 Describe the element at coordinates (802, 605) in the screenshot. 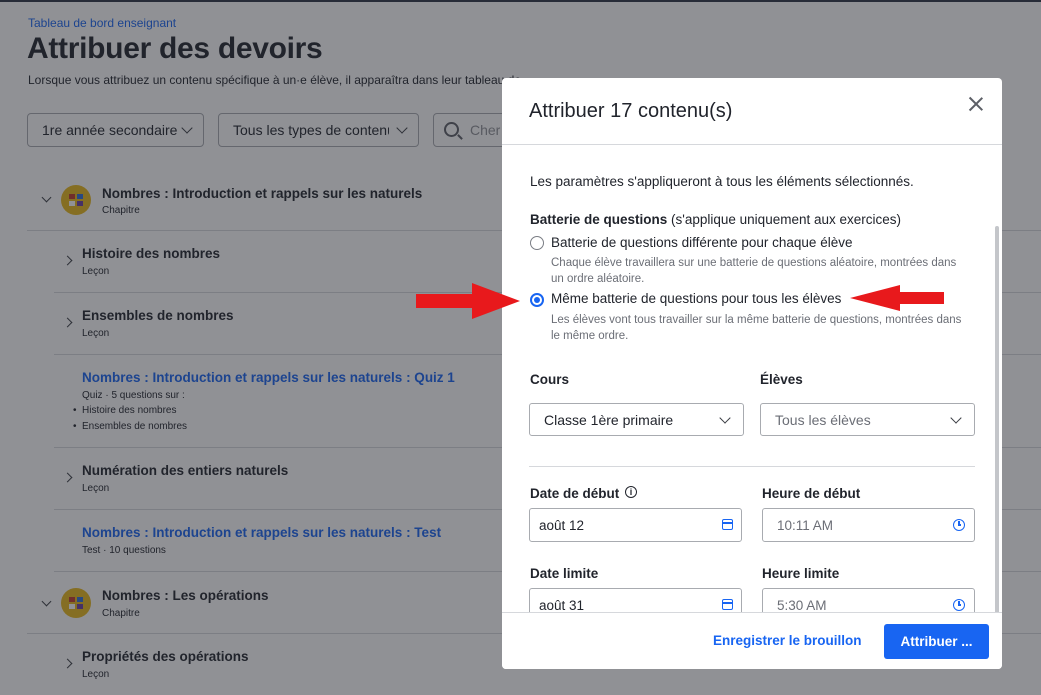

I see `due-time-value: 5:30 AM` at that location.